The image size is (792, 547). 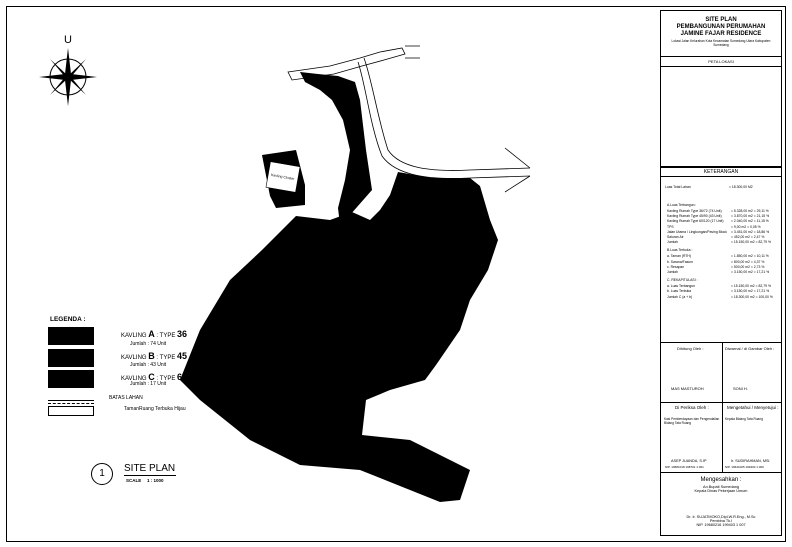 What do you see at coordinates (741, 187) in the screenshot?
I see `luas-total-value: = 18.300,00 M2` at bounding box center [741, 187].